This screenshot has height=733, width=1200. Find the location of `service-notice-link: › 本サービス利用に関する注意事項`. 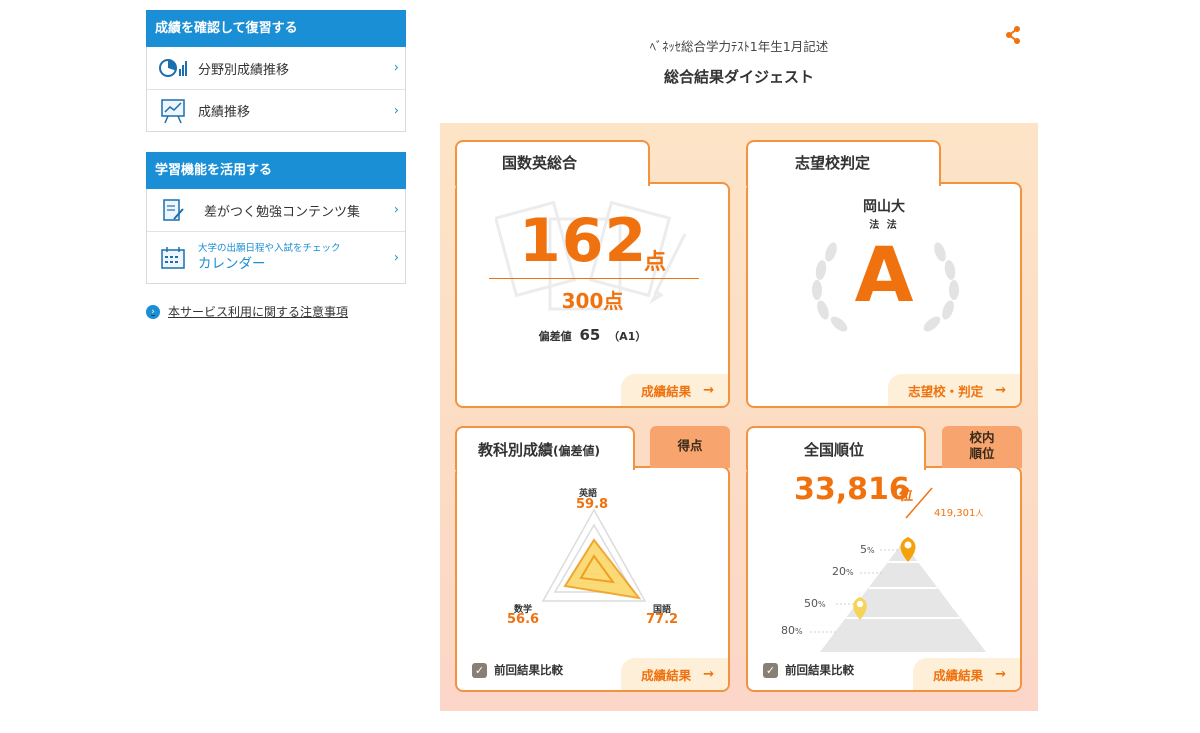

service-notice-link: › 本サービス利用に関する注意事項 is located at coordinates (247, 311).